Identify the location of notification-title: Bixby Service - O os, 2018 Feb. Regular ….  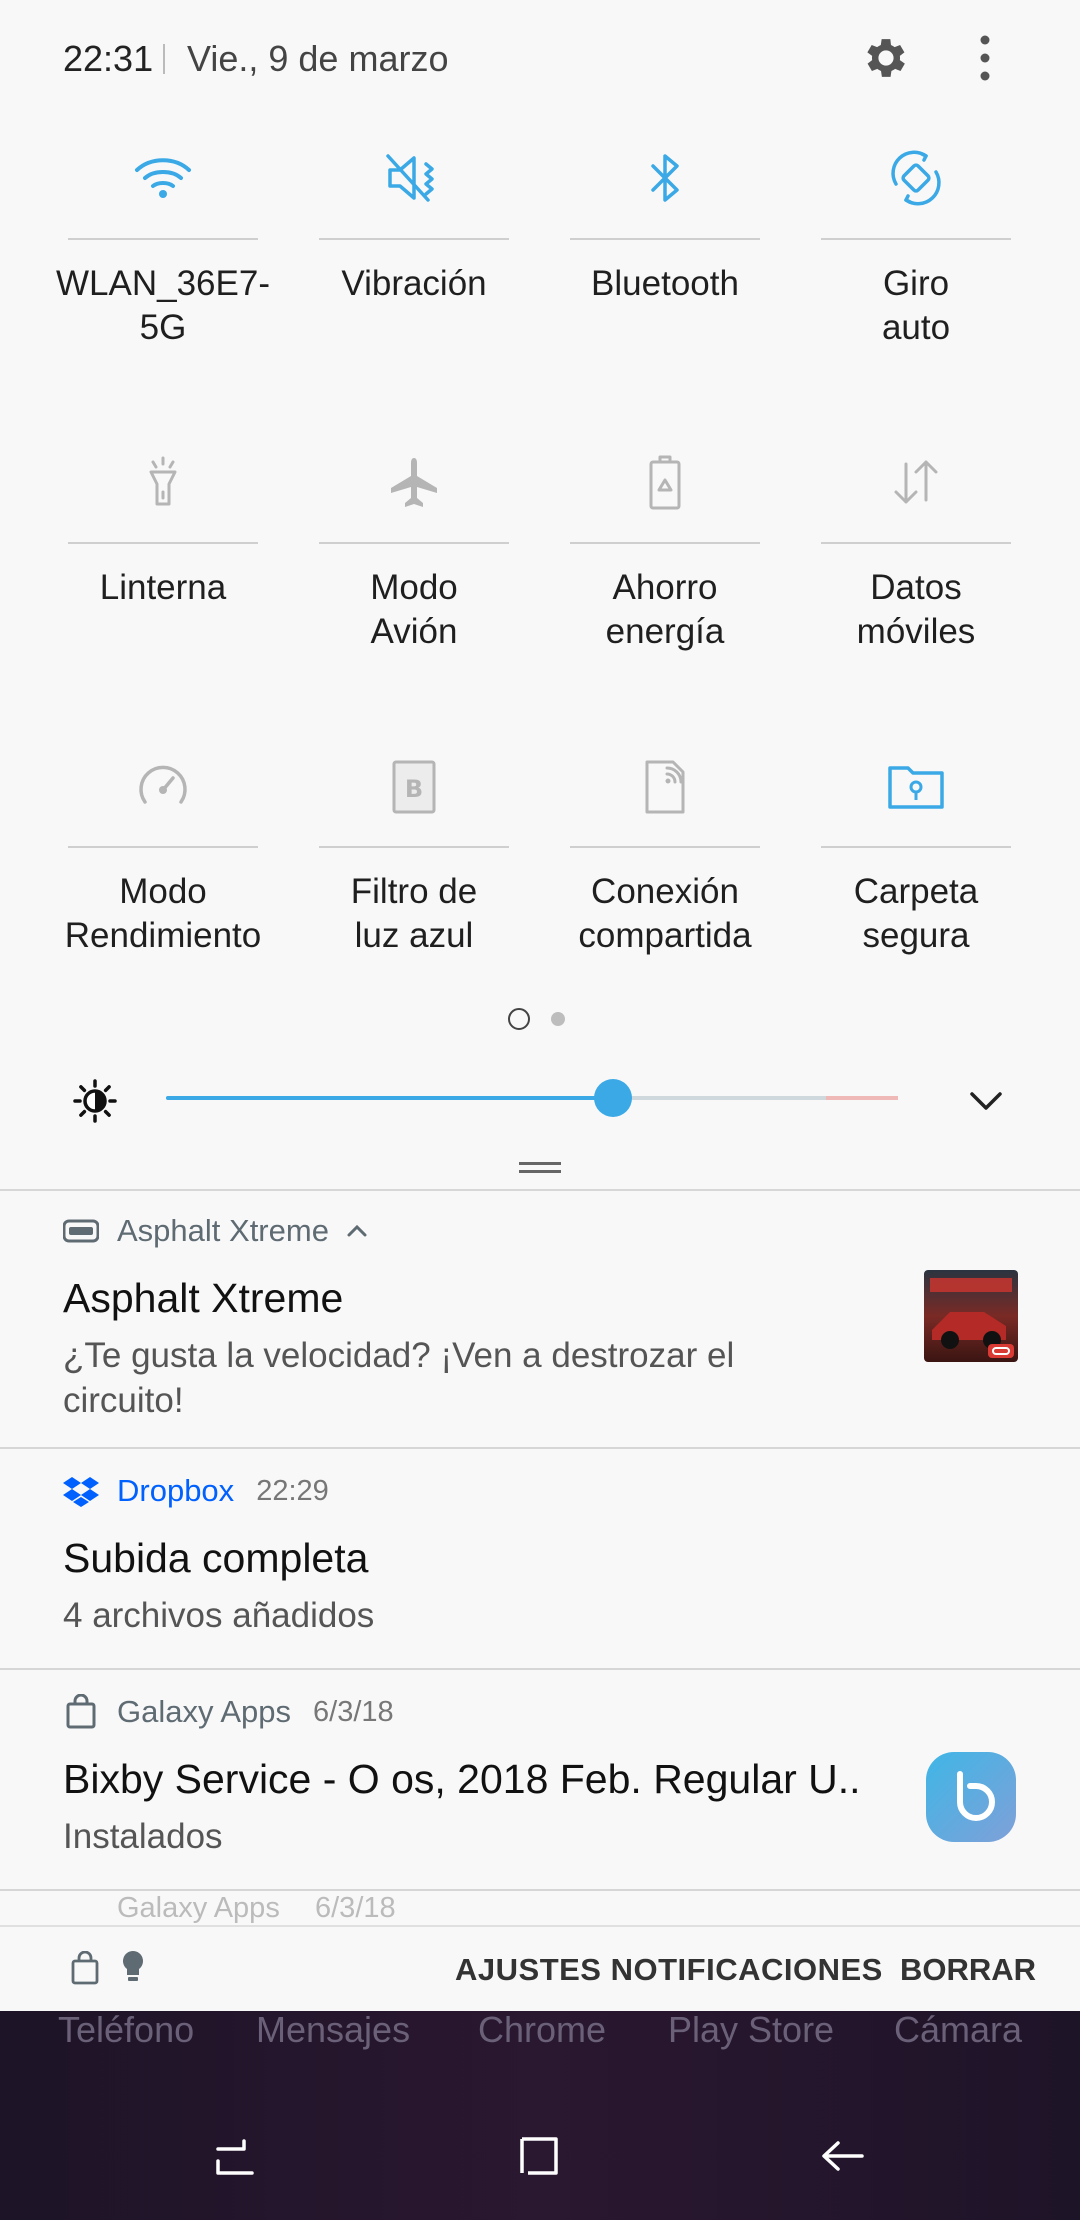
(462, 1779).